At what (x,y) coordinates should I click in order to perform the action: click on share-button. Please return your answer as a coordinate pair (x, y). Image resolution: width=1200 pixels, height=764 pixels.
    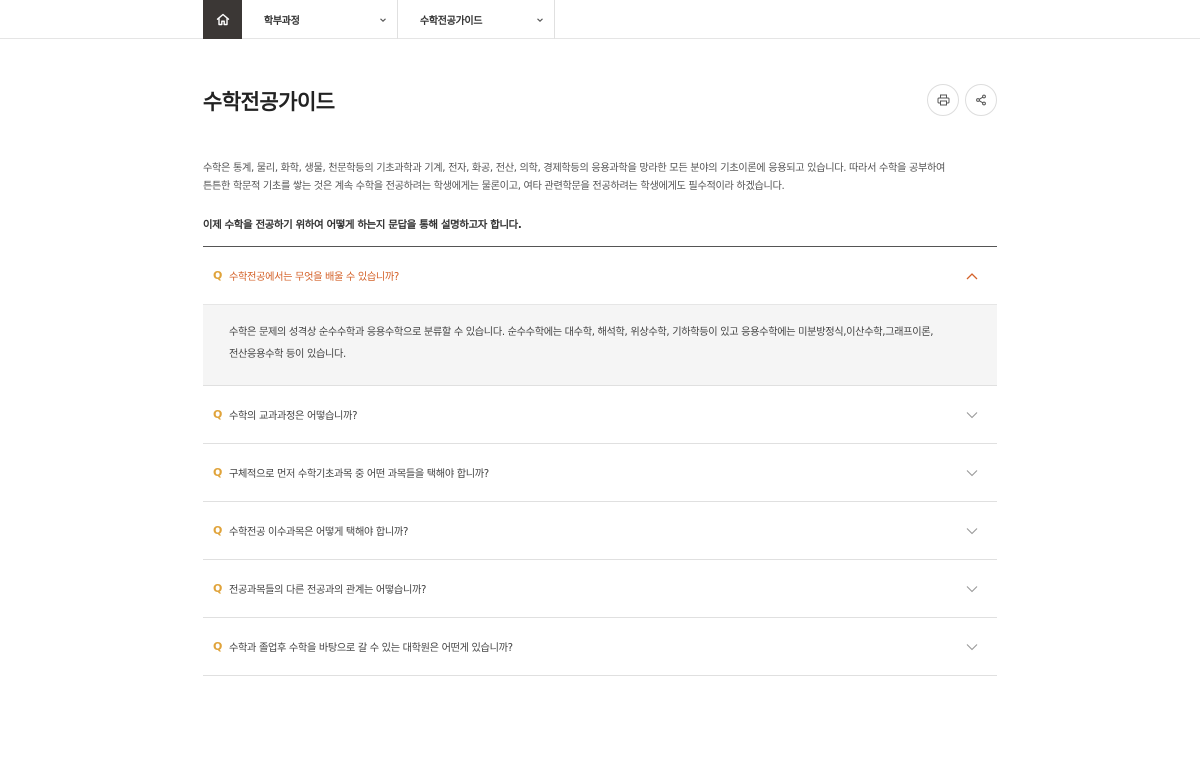
    Looking at the image, I should click on (981, 100).